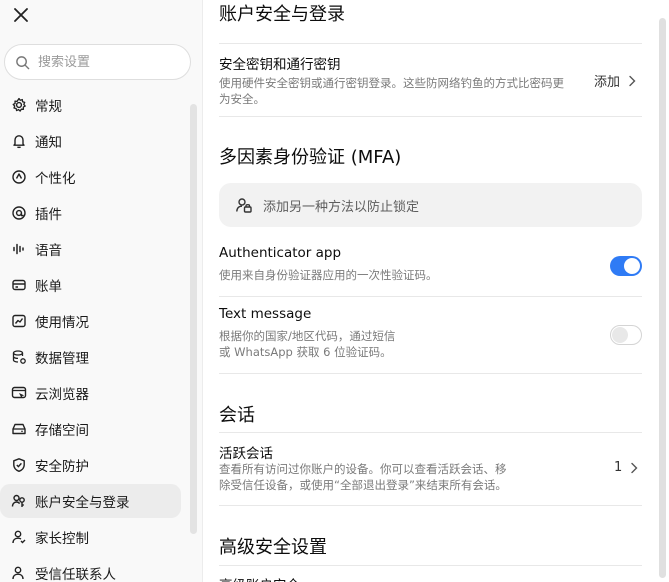 This screenshot has width=669, height=582. I want to click on sidebar-item-label: 通知, so click(48, 143).